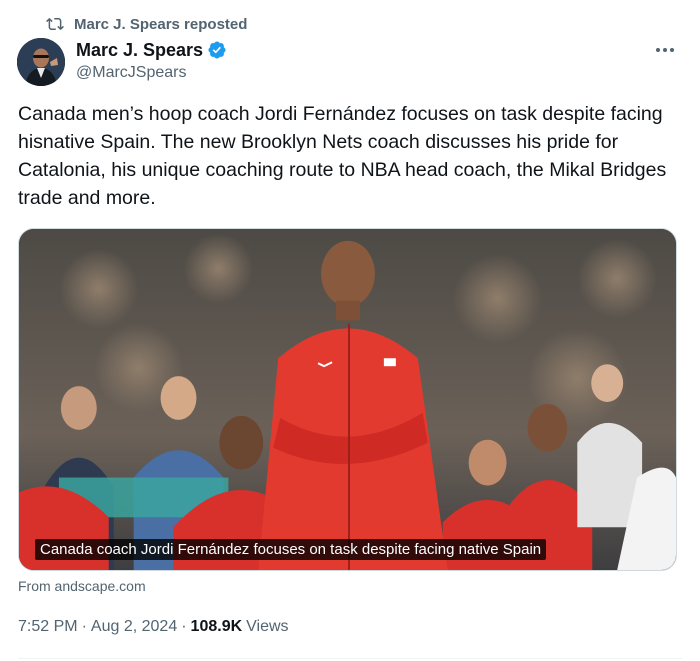 The image size is (700, 661). I want to click on views-count: 108.9K, so click(216, 626).